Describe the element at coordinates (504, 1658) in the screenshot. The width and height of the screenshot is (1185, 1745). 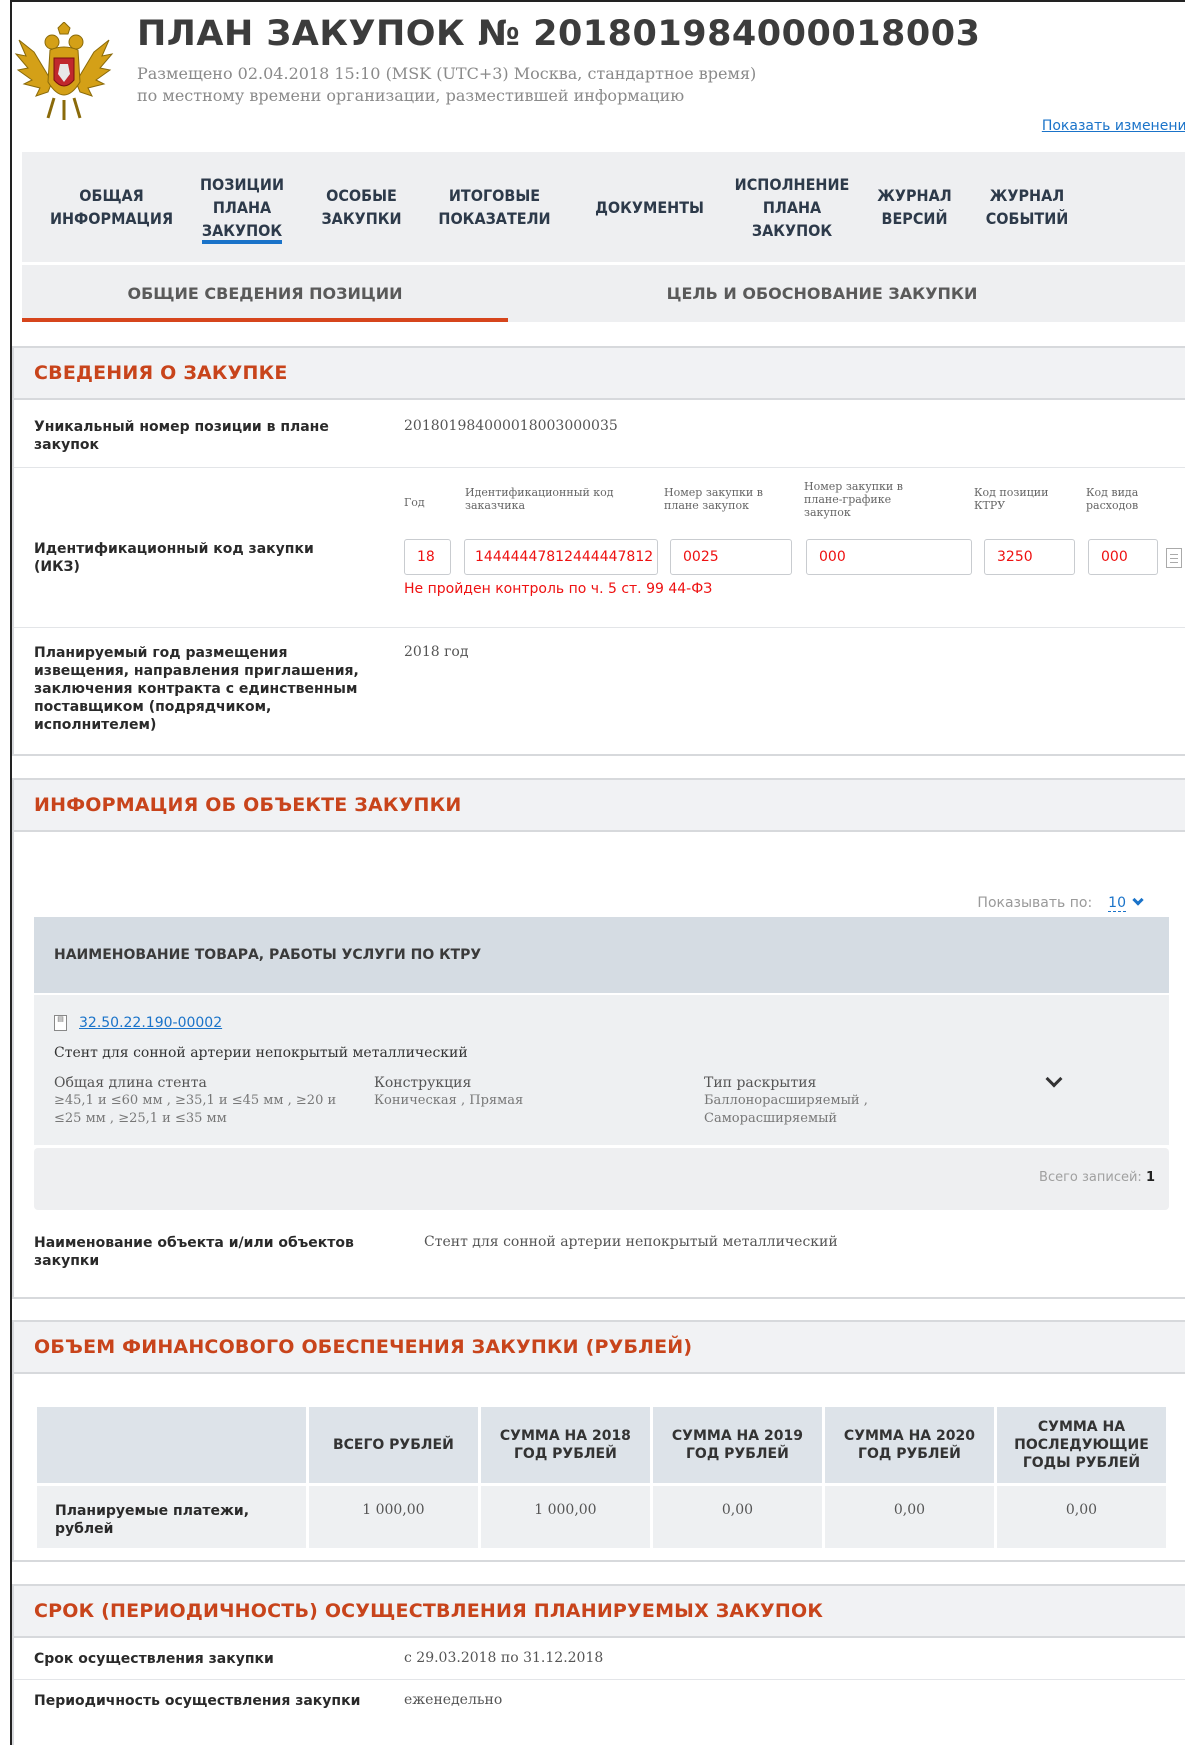
I see `term-value: с 29.03.2018 по 31.12.2018` at that location.